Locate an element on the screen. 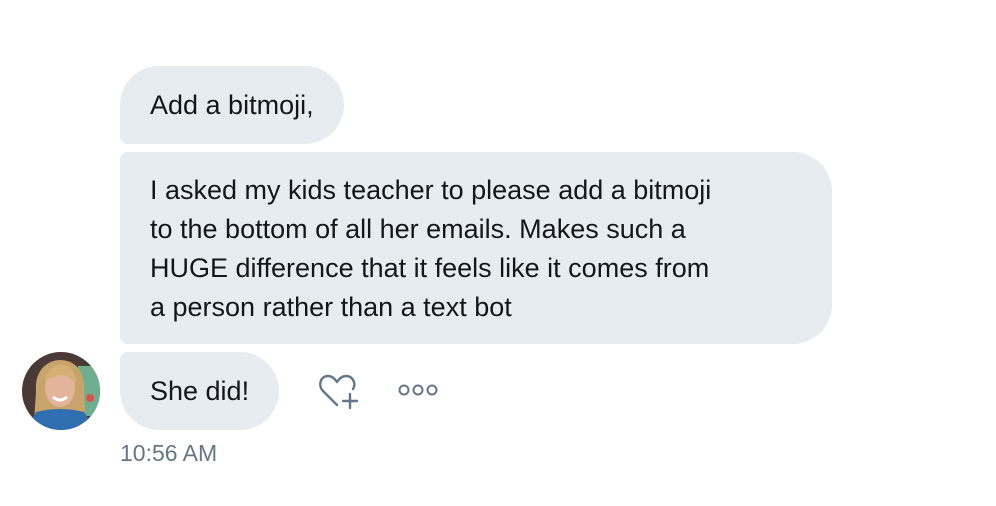 The image size is (996, 506). message-bubble-3: She did! is located at coordinates (200, 391).